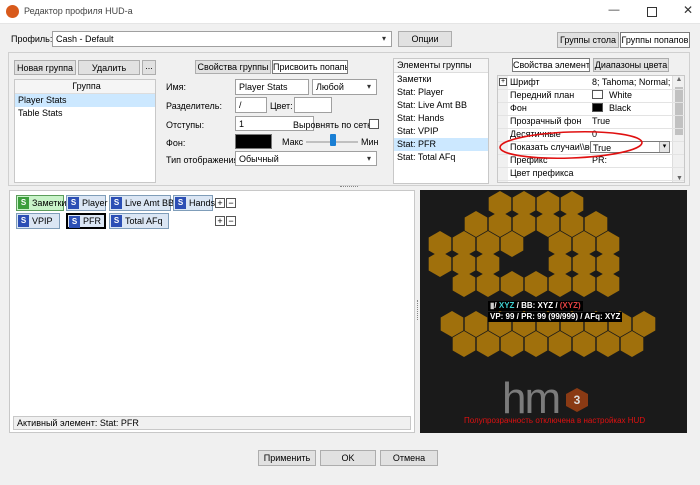  I want to click on group-list: Группа Player Stats Table Stats, so click(85, 131).